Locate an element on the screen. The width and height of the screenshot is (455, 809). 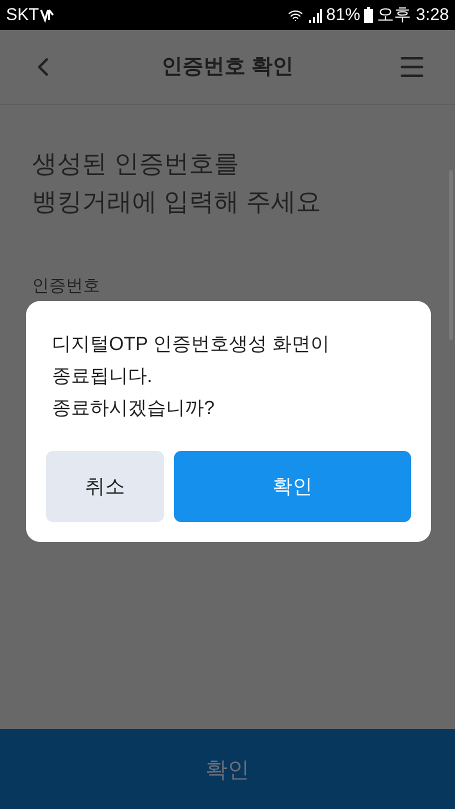
instruction-text: 생성된 인증번호를 is located at coordinates (136, 164).